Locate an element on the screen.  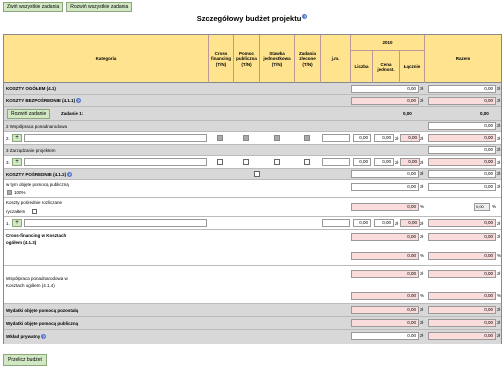
label-koszty-bezposrednie: KOSZTY BEZPOŚREDNIE (4.1.1) is located at coordinates (41, 100).